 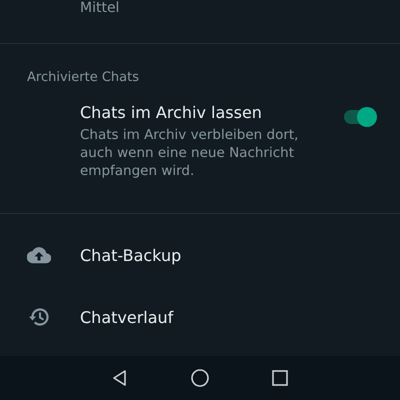 What do you see at coordinates (131, 255) in the screenshot?
I see `menu-item: Chat-Backup` at bounding box center [131, 255].